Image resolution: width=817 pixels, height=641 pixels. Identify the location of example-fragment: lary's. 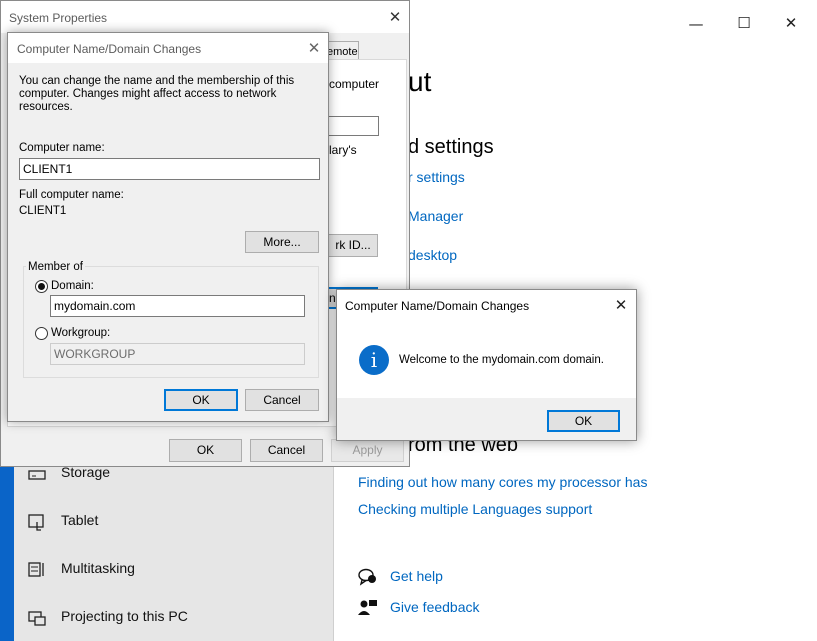
(343, 150).